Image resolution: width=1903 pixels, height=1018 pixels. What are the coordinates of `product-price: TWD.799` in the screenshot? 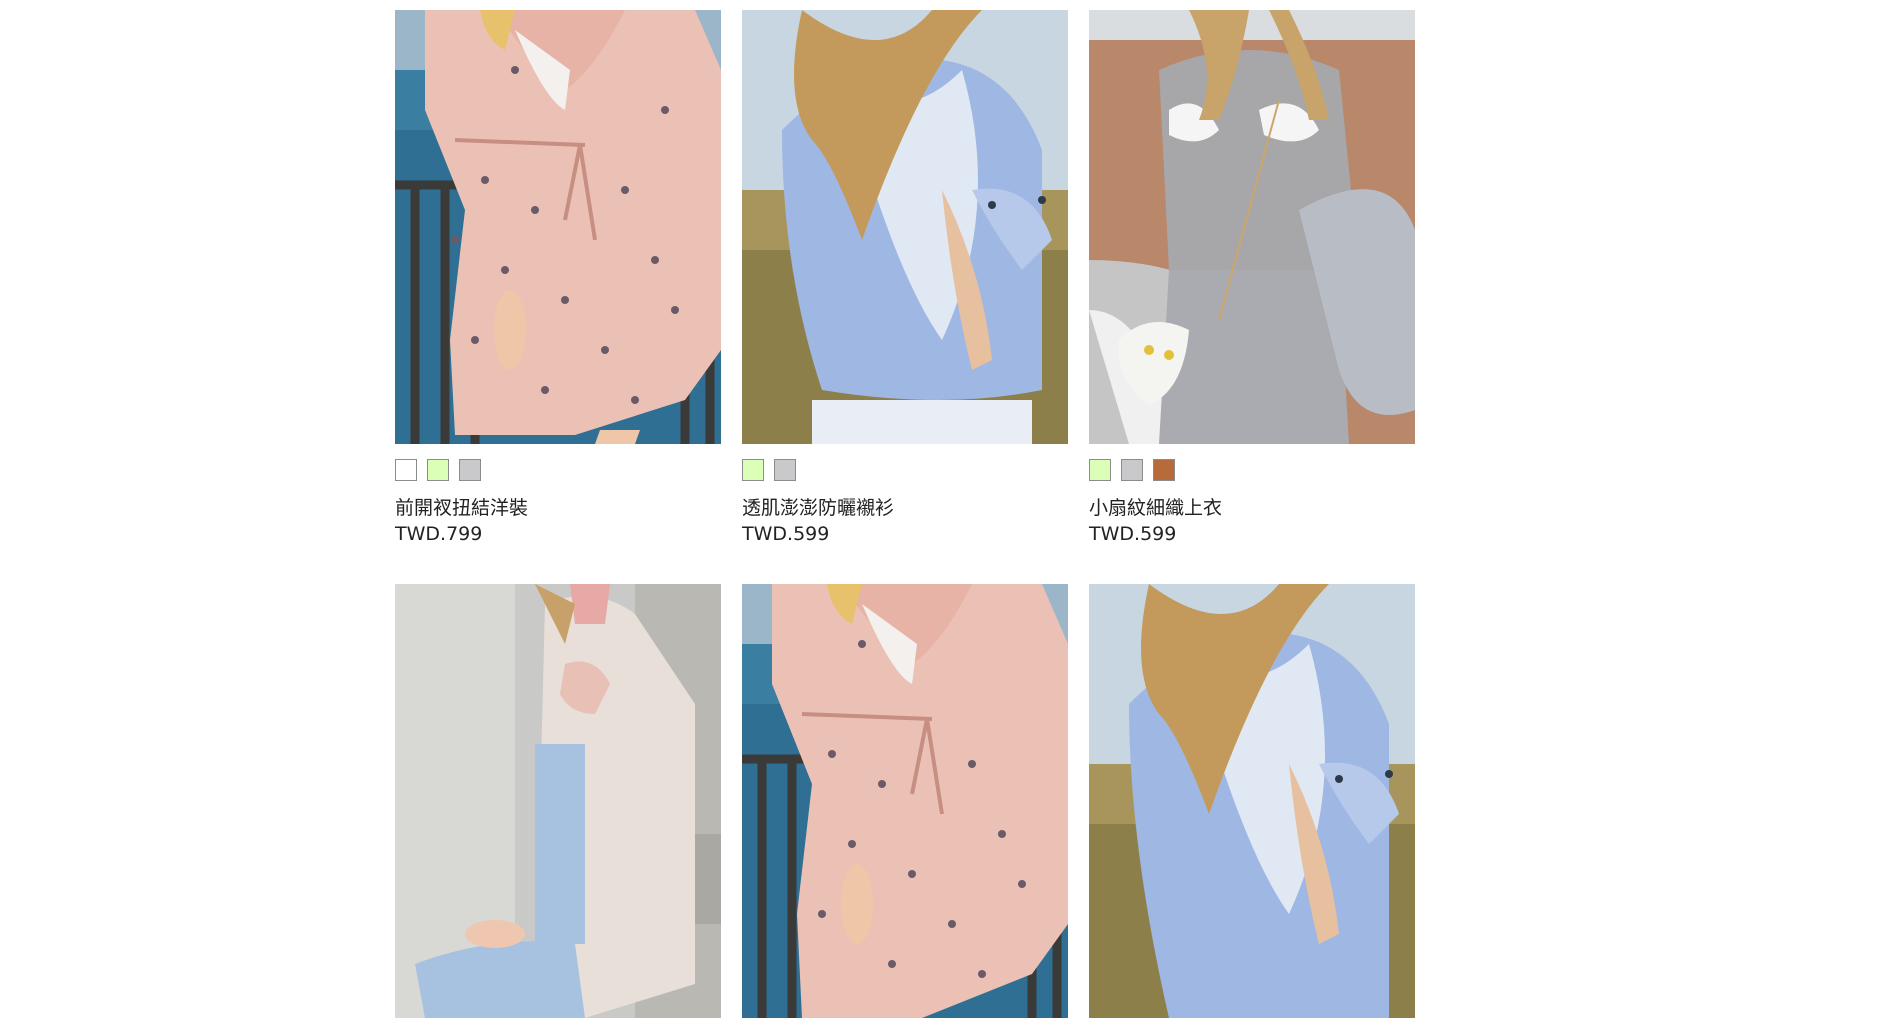 It's located at (439, 534).